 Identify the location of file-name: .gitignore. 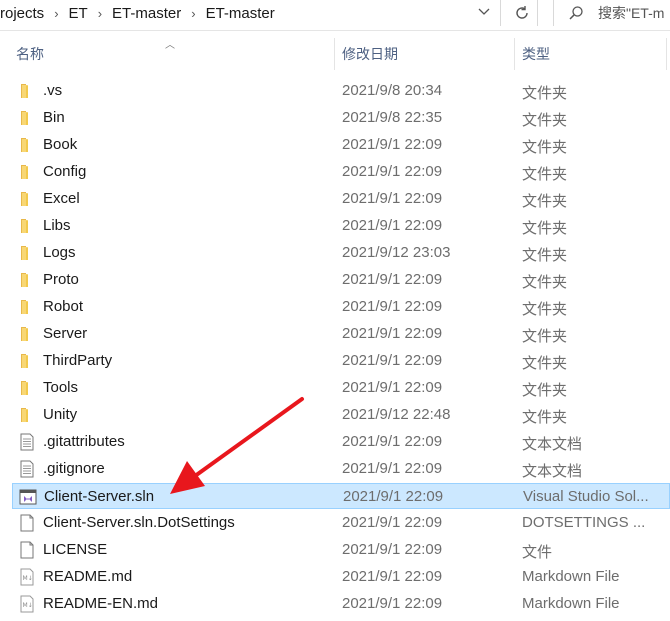
(74, 468).